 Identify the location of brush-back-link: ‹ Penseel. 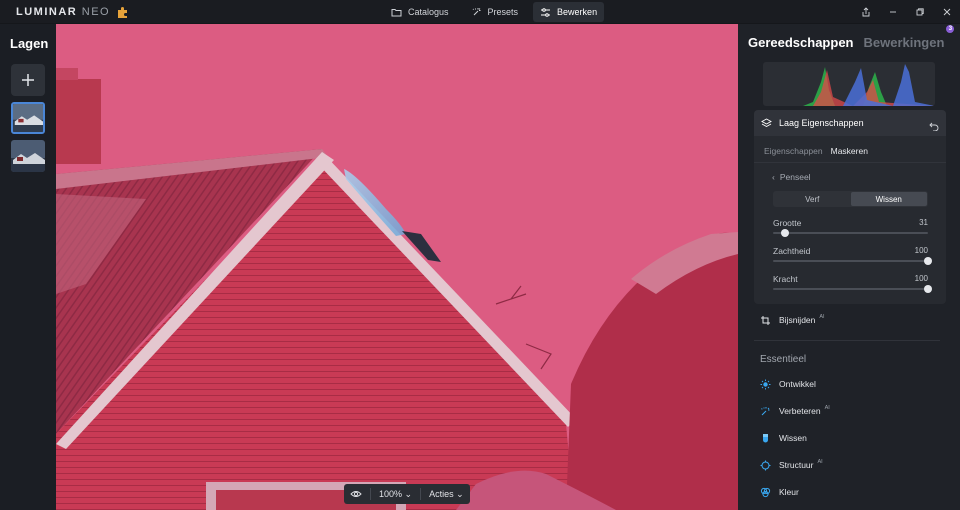
(791, 177).